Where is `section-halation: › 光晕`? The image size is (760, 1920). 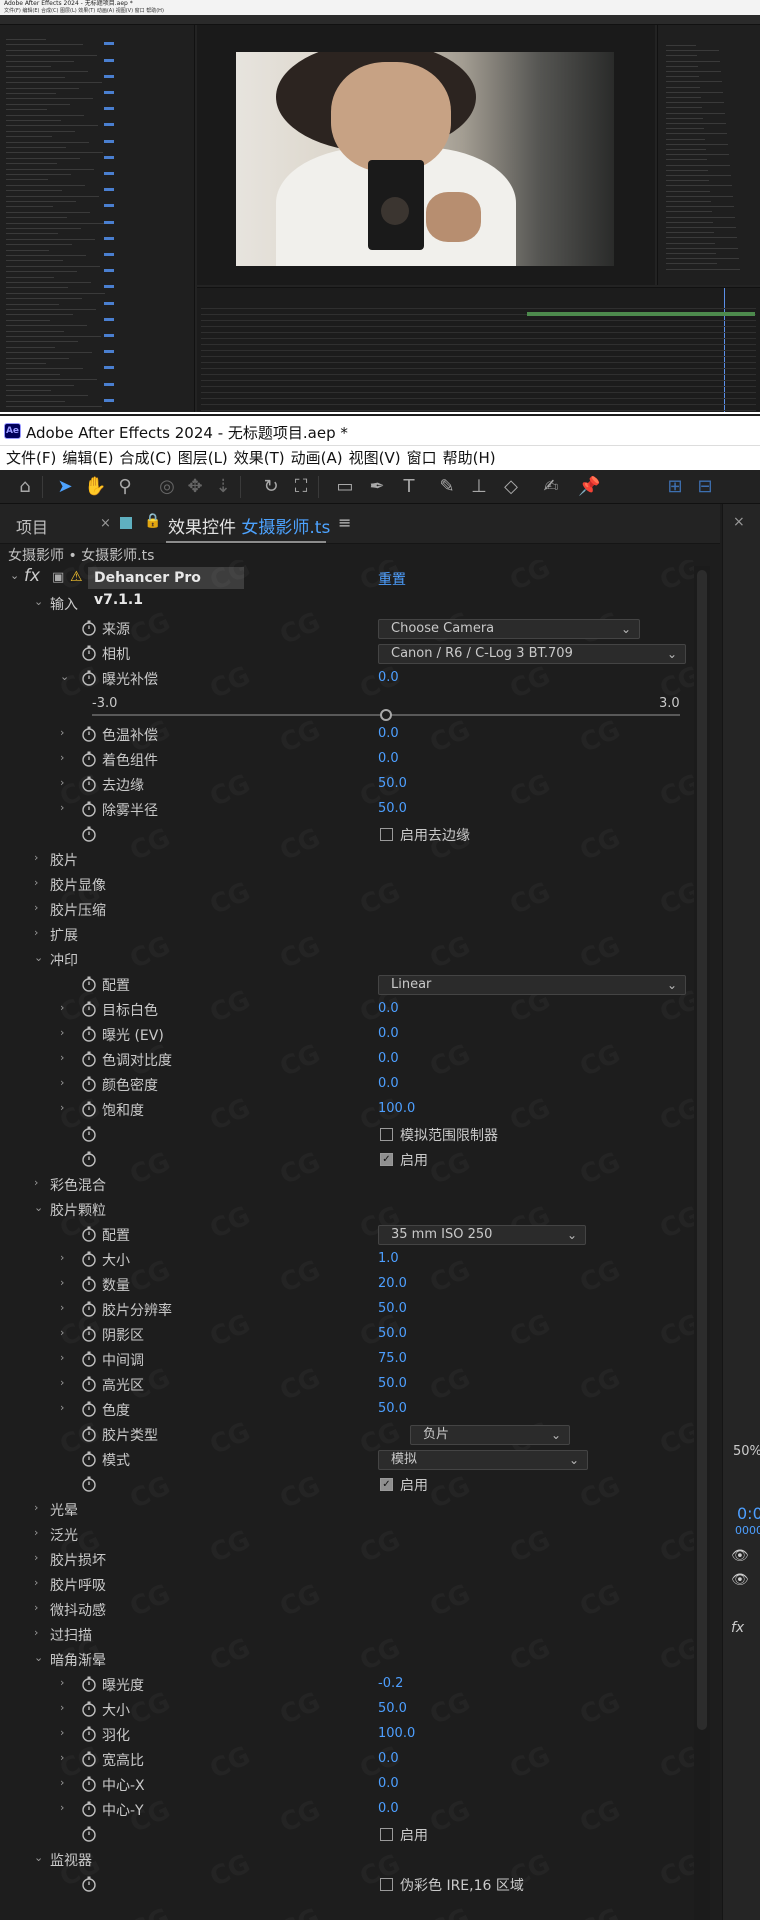 section-halation: › 光晕 is located at coordinates (347, 1510).